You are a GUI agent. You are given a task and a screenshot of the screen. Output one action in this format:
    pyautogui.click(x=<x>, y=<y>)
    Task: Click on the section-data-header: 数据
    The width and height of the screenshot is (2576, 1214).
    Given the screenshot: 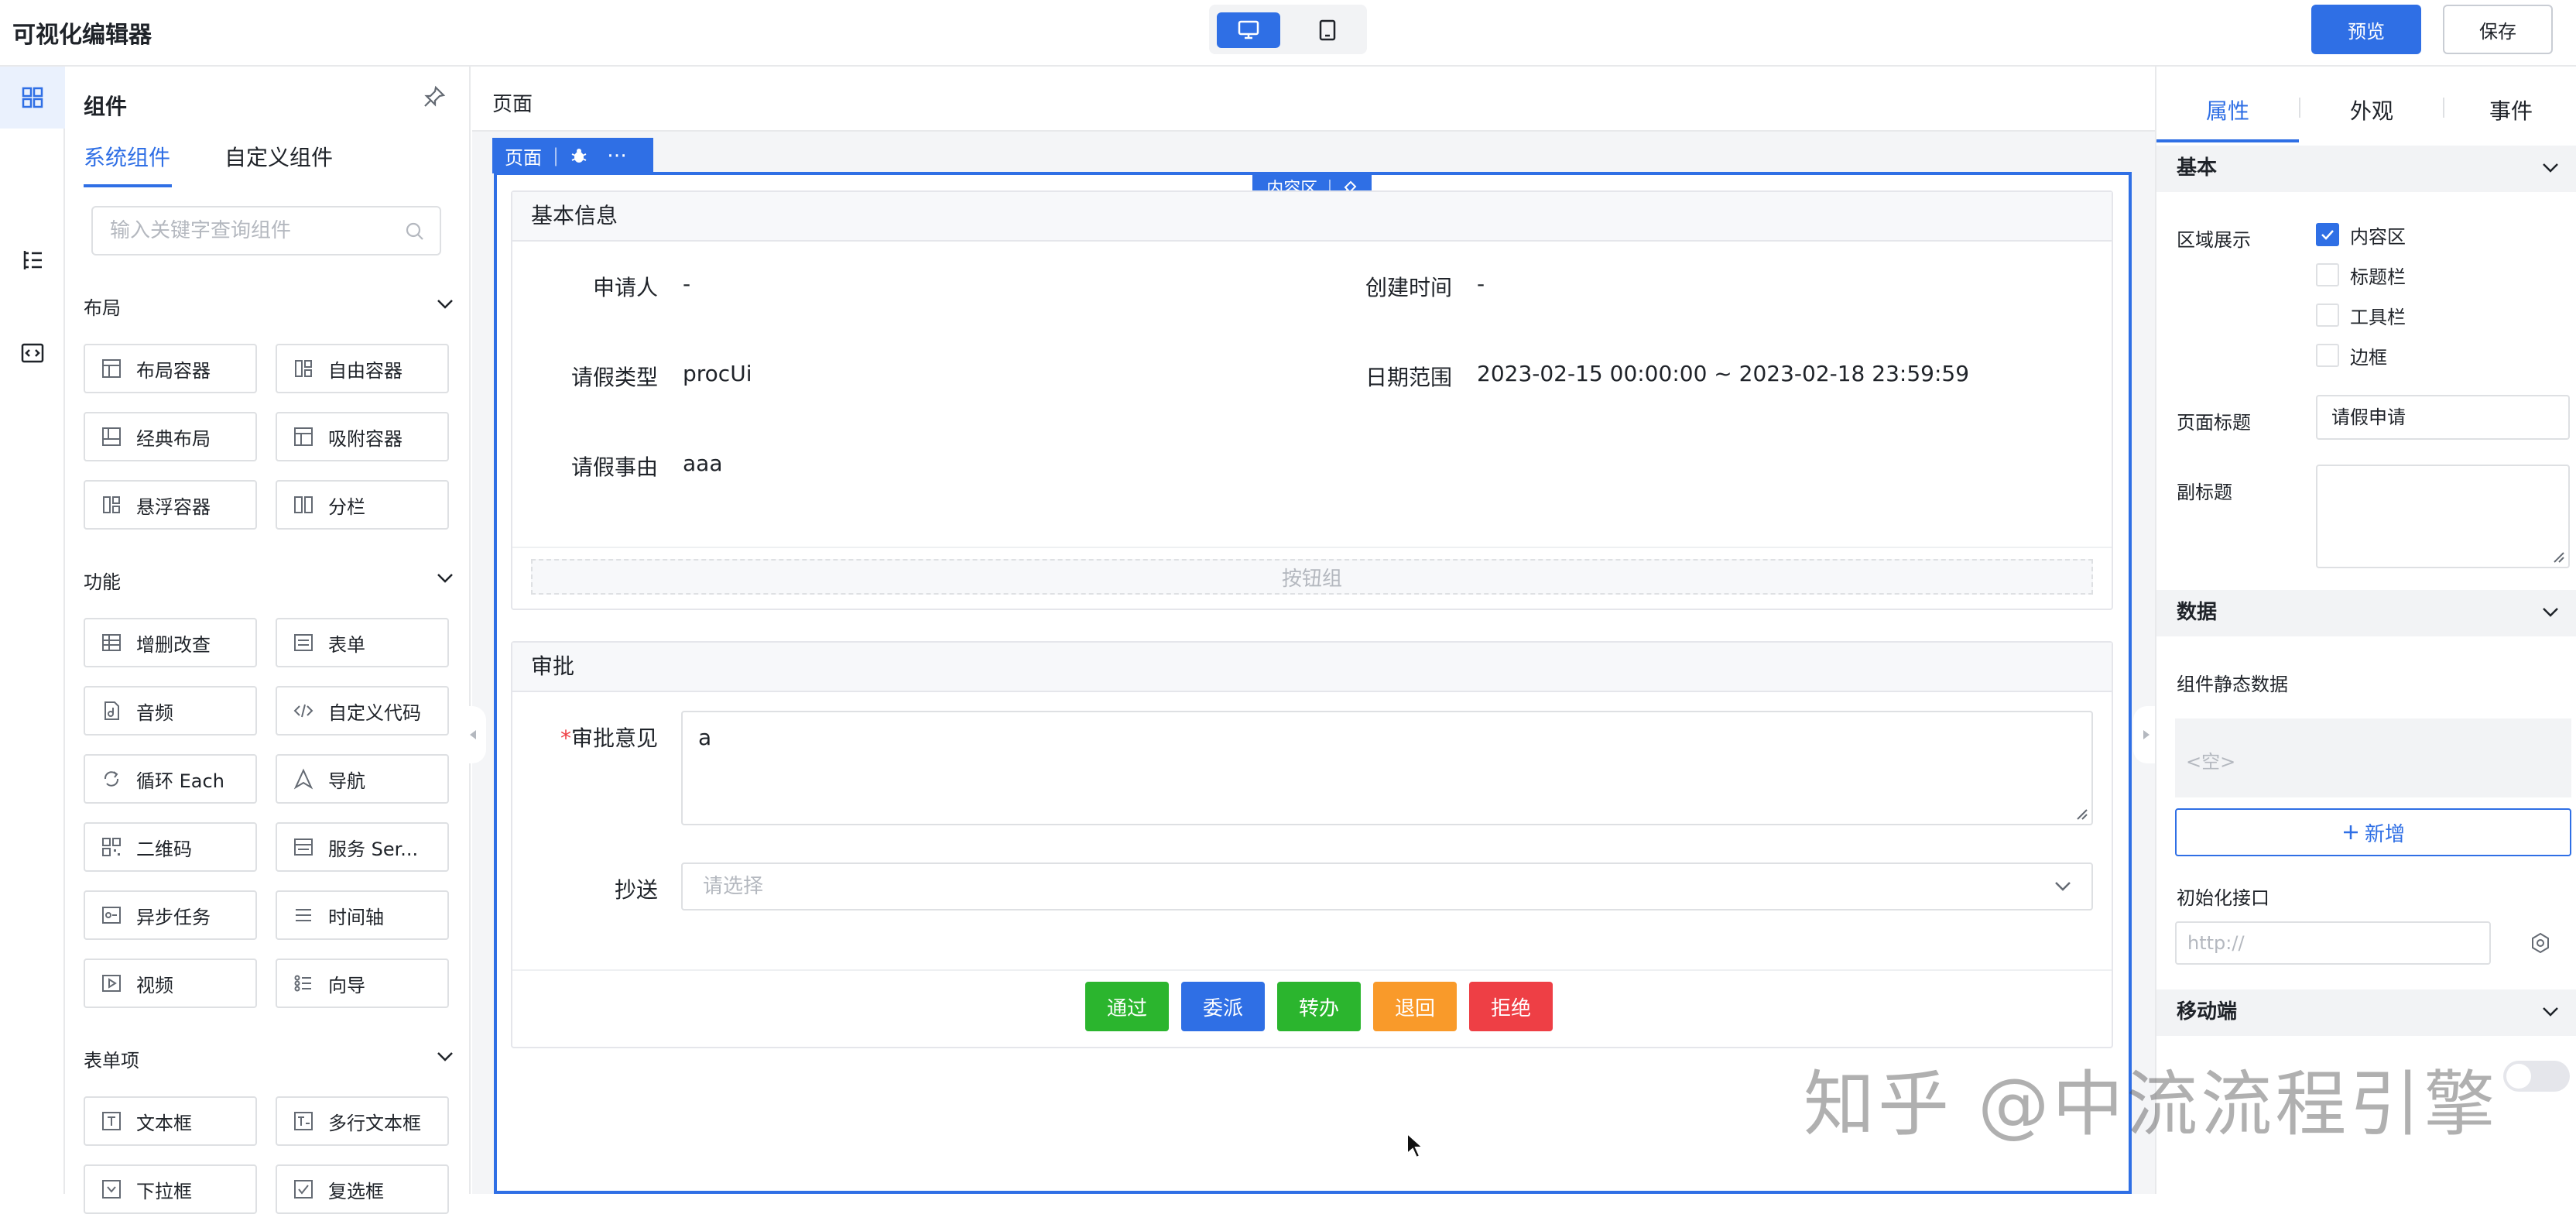 What is the action you would take?
    pyautogui.click(x=2366, y=613)
    